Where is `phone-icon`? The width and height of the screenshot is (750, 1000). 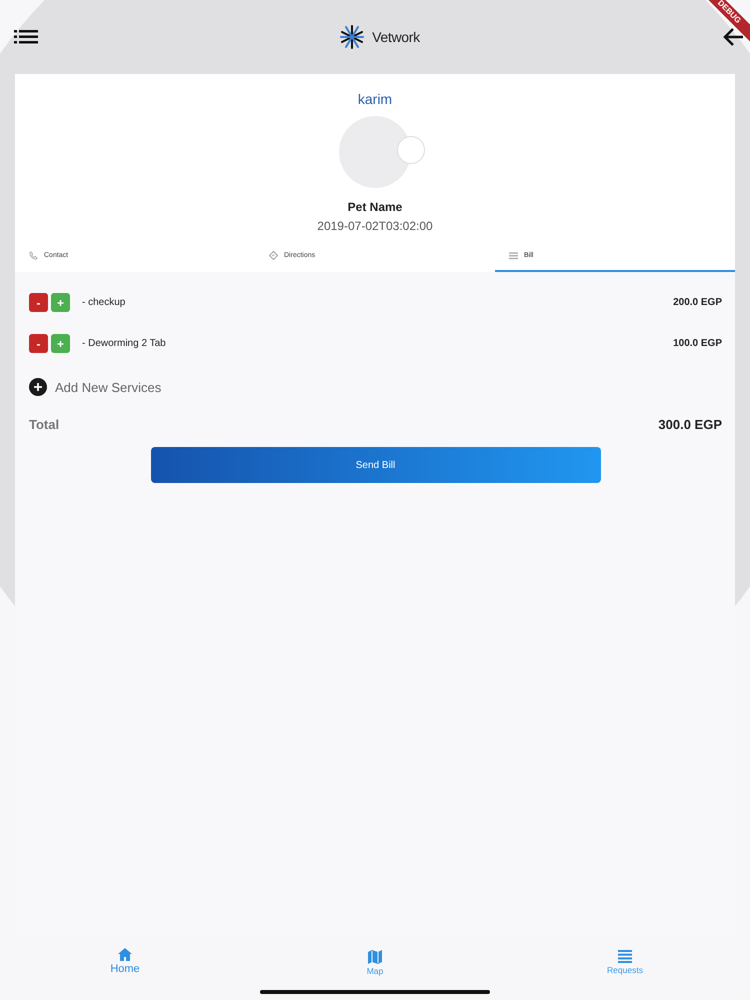 phone-icon is located at coordinates (33, 255).